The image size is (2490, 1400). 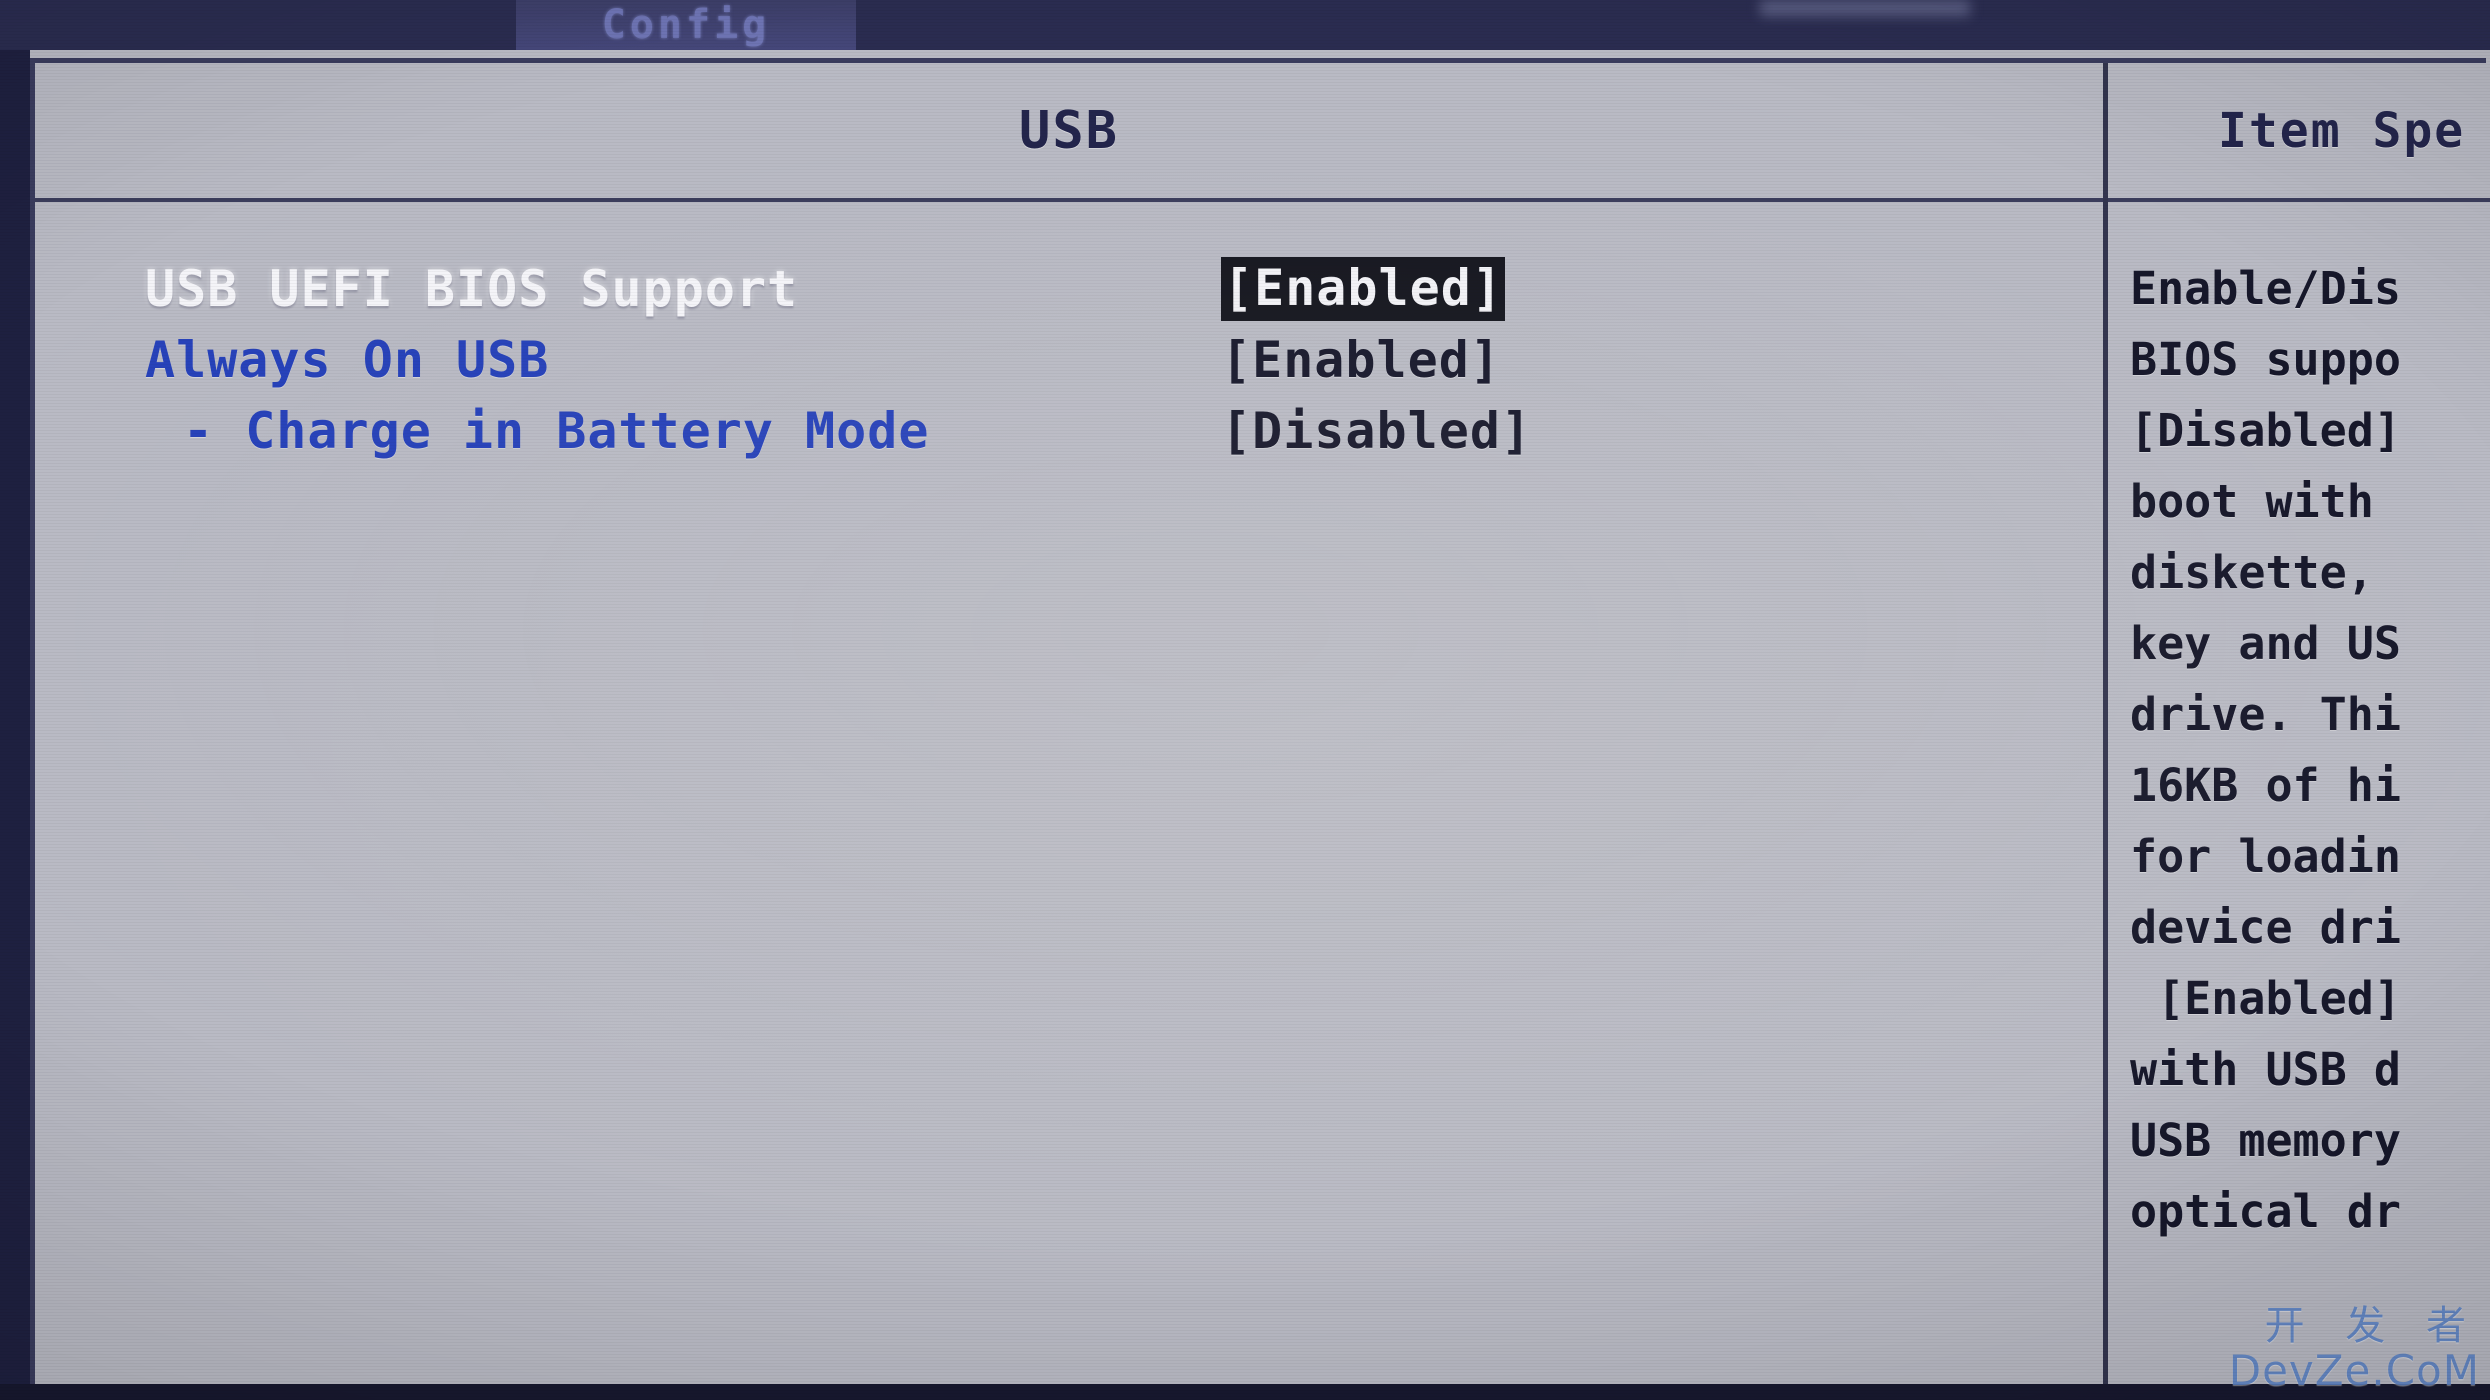 What do you see at coordinates (2372, 1326) in the screenshot?
I see `watermark-cn: 开 发 者` at bounding box center [2372, 1326].